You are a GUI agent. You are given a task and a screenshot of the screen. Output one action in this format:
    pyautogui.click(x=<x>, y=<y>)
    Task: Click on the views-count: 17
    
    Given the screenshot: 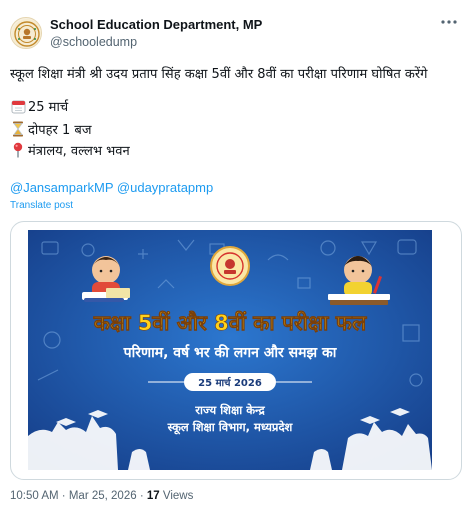 What is the action you would take?
    pyautogui.click(x=153, y=496)
    